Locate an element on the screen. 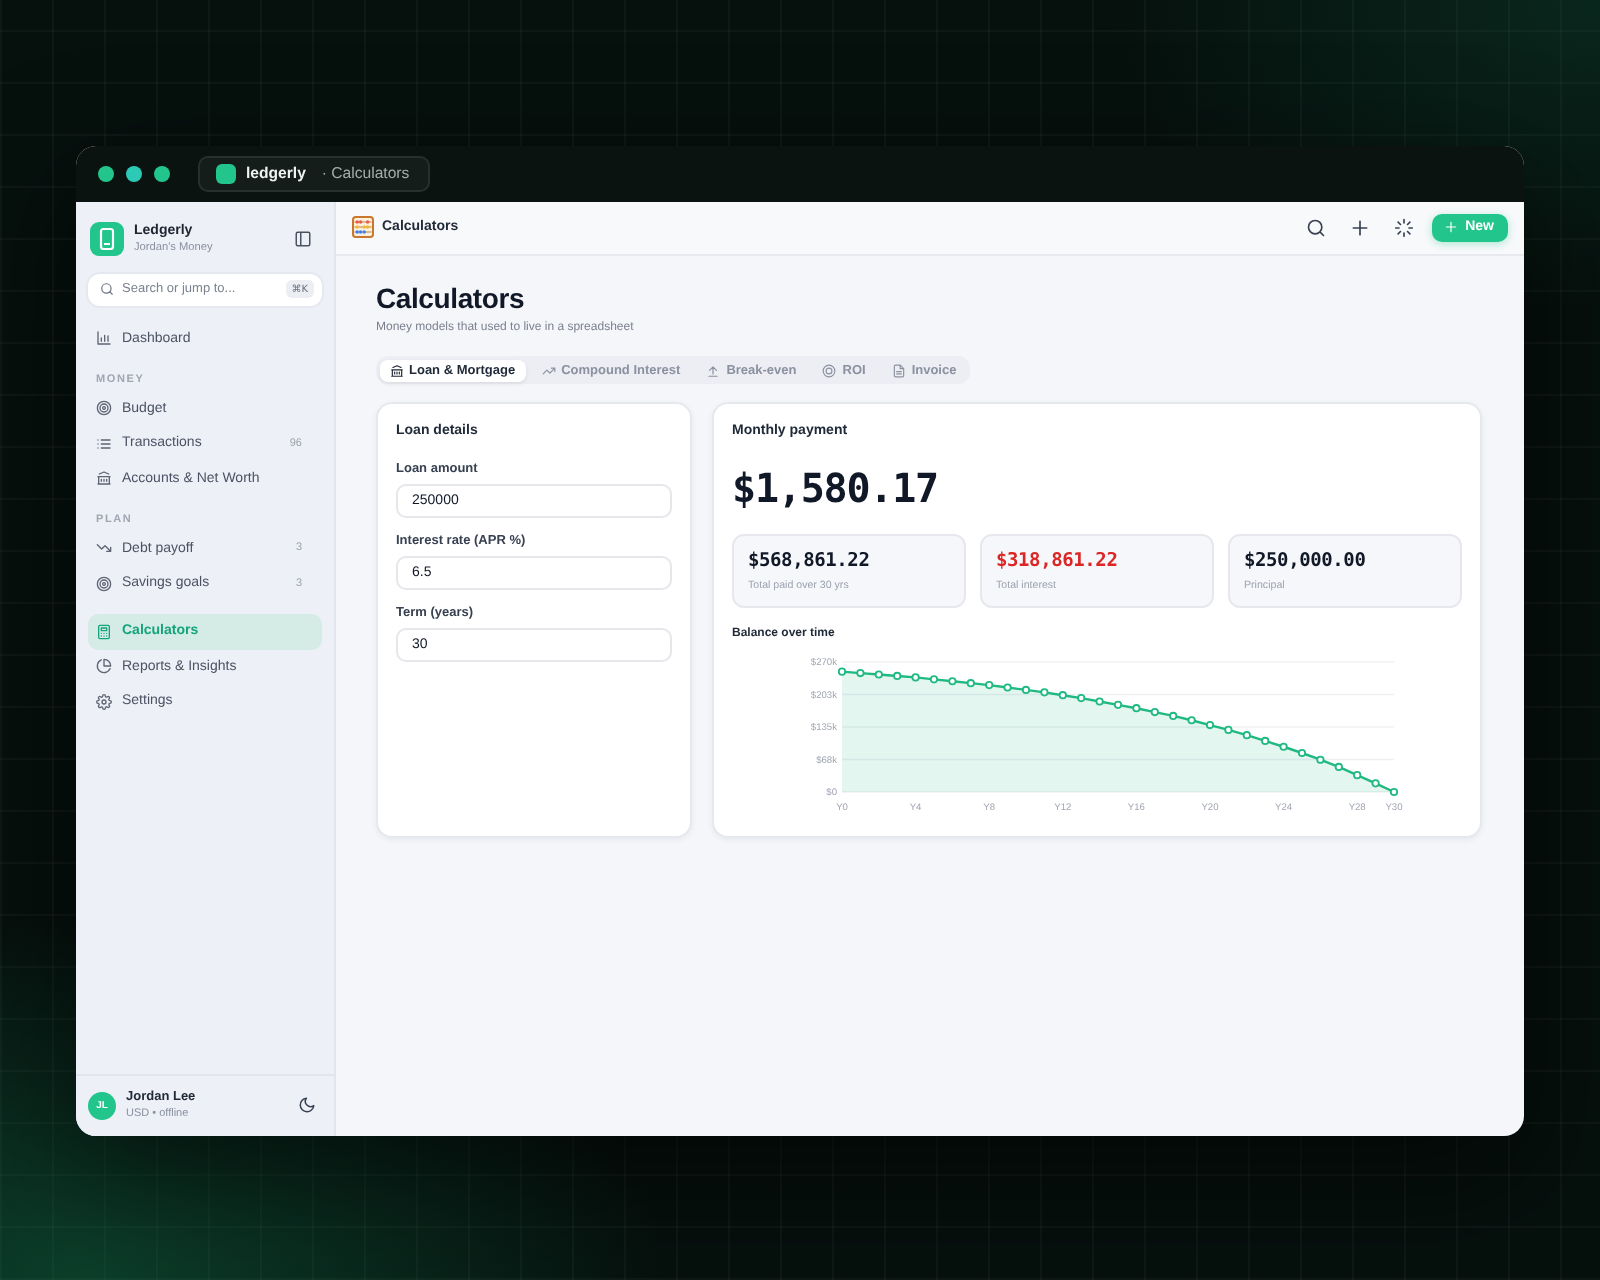 The width and height of the screenshot is (1600, 1280). moon-icon is located at coordinates (307, 1105).